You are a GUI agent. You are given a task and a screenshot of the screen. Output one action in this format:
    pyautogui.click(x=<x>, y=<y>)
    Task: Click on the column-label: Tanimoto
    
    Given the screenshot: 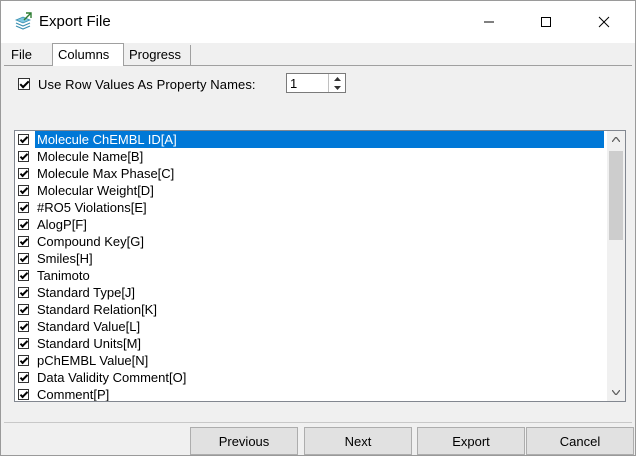 What is the action you would take?
    pyautogui.click(x=63, y=275)
    